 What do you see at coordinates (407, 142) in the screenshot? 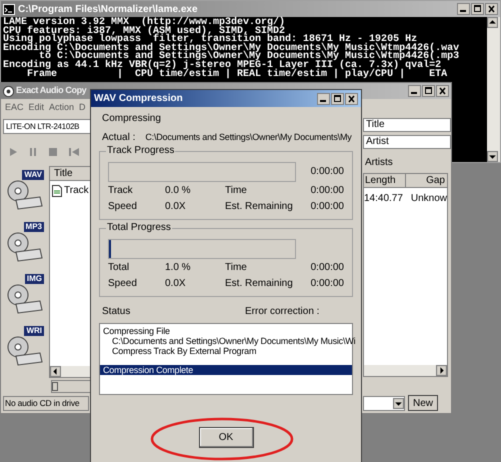
I see `album-artist-field: Artist` at bounding box center [407, 142].